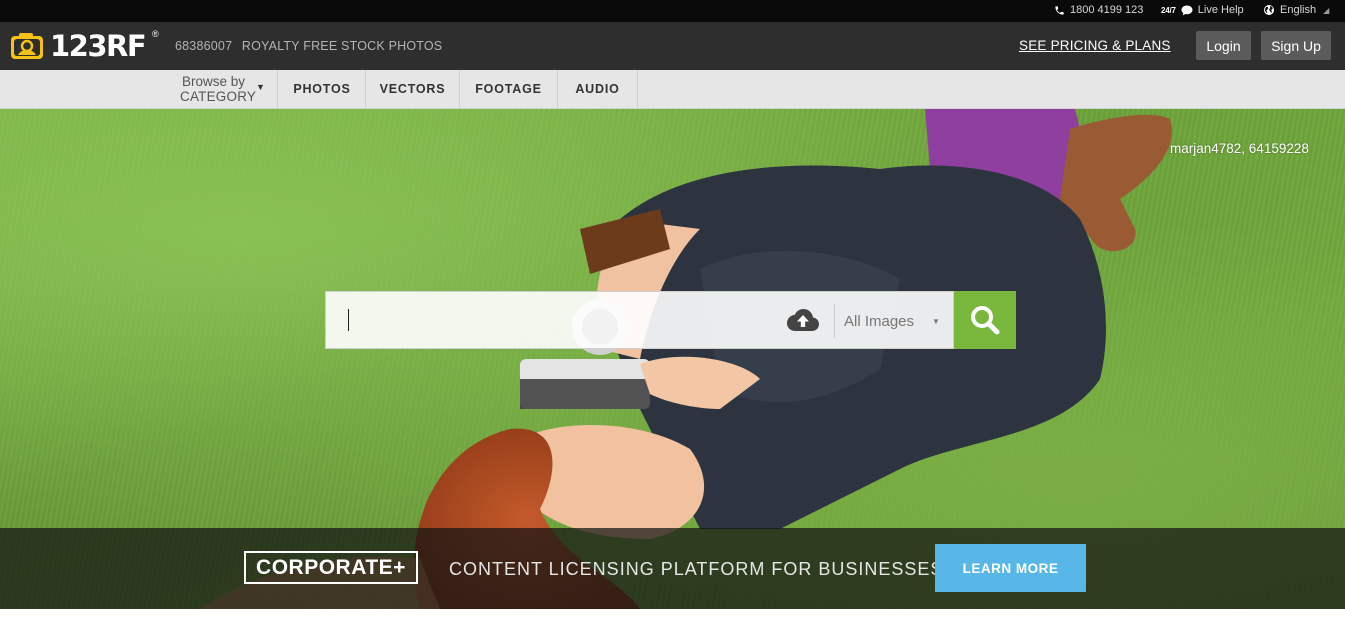 This screenshot has height=621, width=1345. I want to click on image-type-label: All Images, so click(879, 321).